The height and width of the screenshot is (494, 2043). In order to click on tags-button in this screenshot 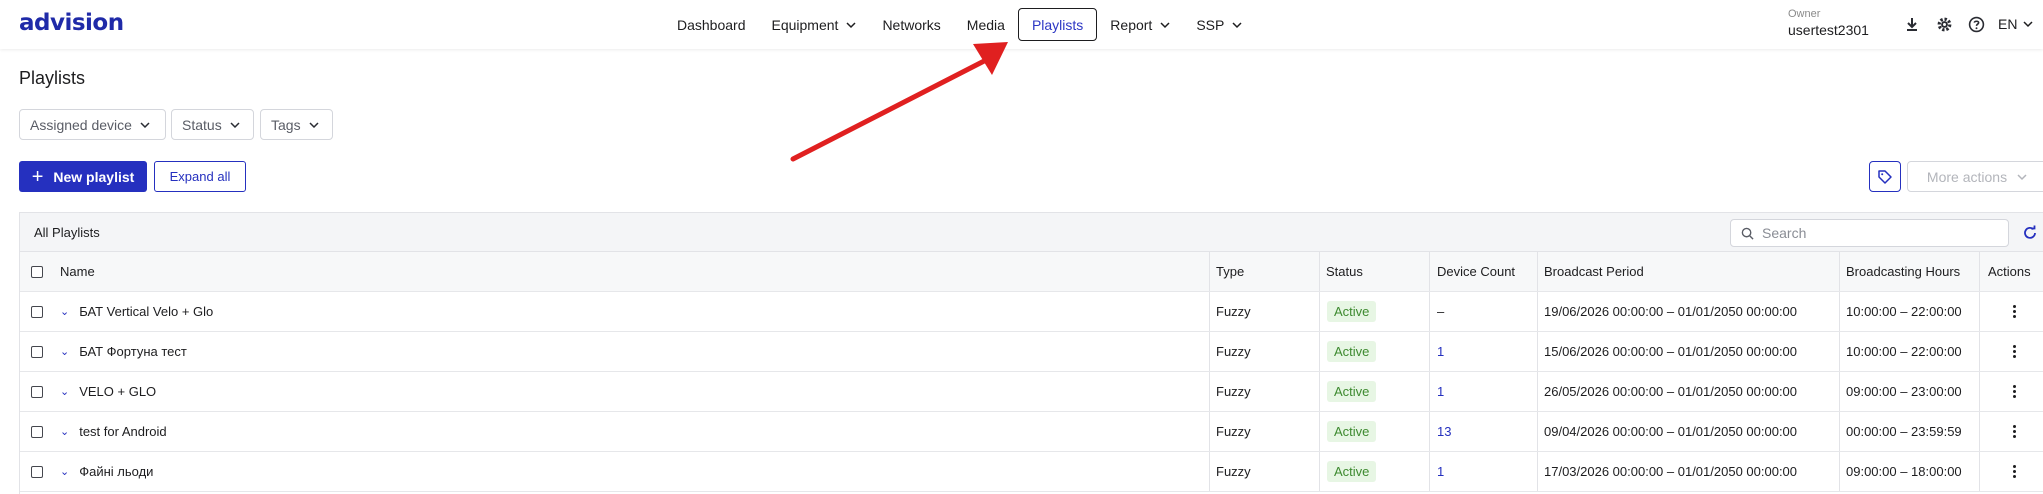, I will do `click(1885, 176)`.